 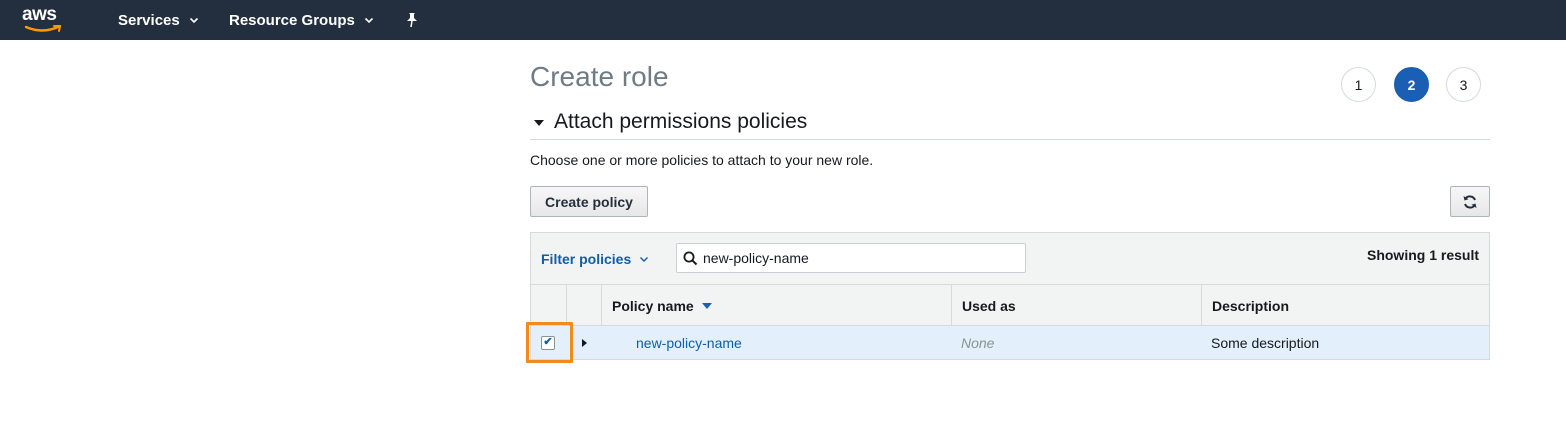 I want to click on expand-column-header, so click(x=583, y=305).